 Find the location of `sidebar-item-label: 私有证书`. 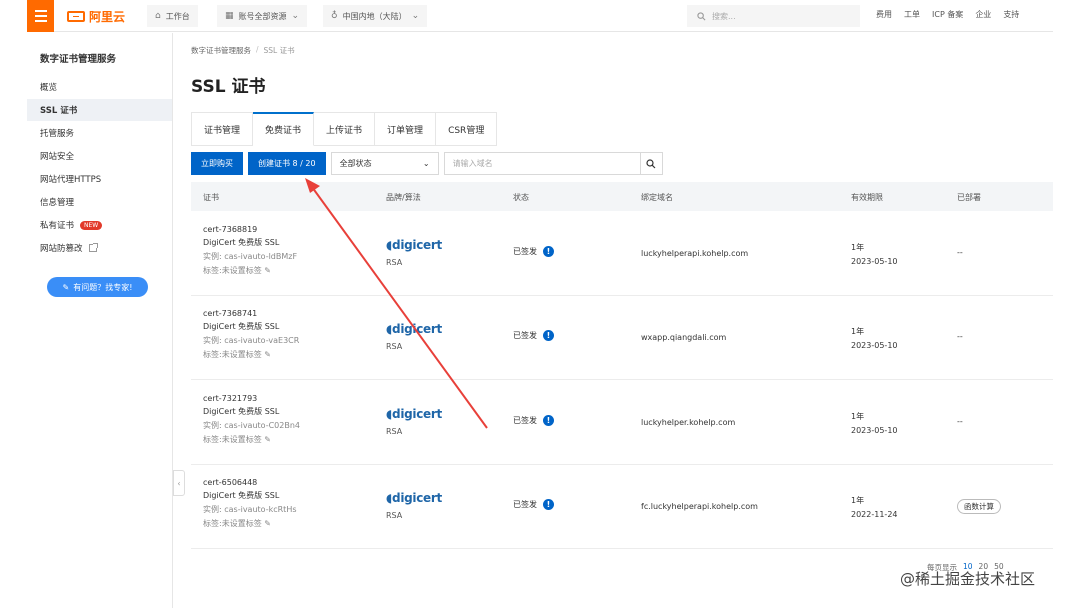

sidebar-item-label: 私有证书 is located at coordinates (57, 226).